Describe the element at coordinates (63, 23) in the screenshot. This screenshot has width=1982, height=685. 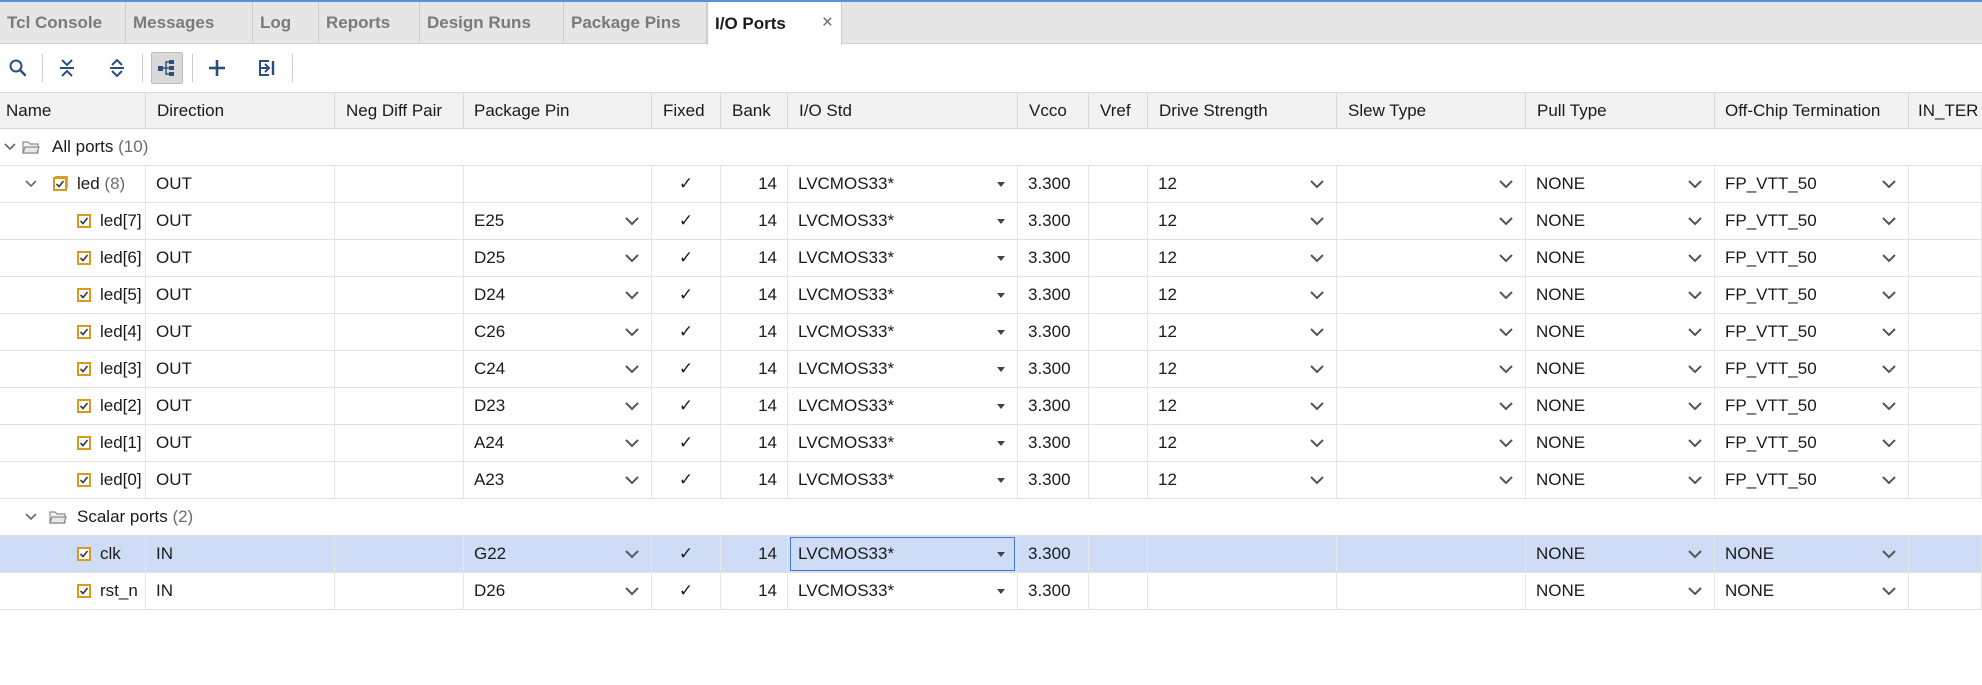
I see `tab-tcl-console: Tcl Console` at that location.